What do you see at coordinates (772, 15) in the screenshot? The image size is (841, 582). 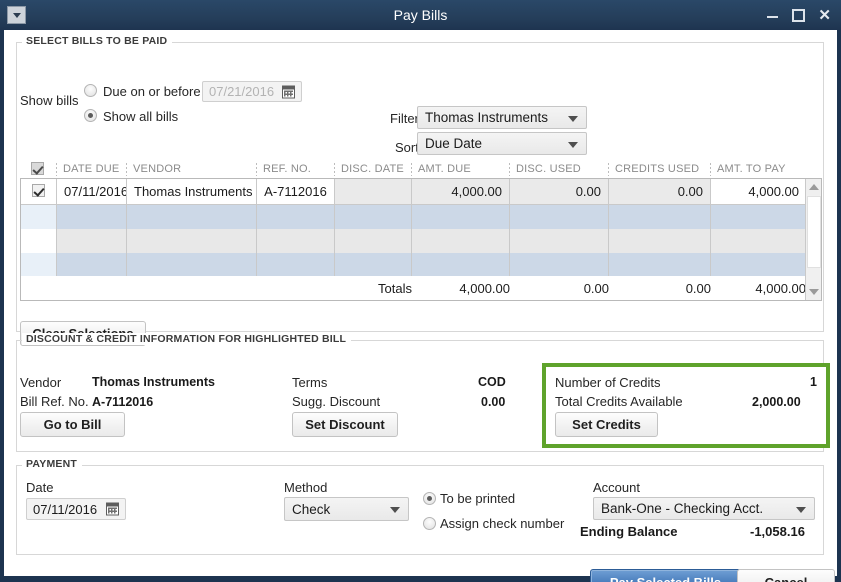 I see `minimize-icon` at bounding box center [772, 15].